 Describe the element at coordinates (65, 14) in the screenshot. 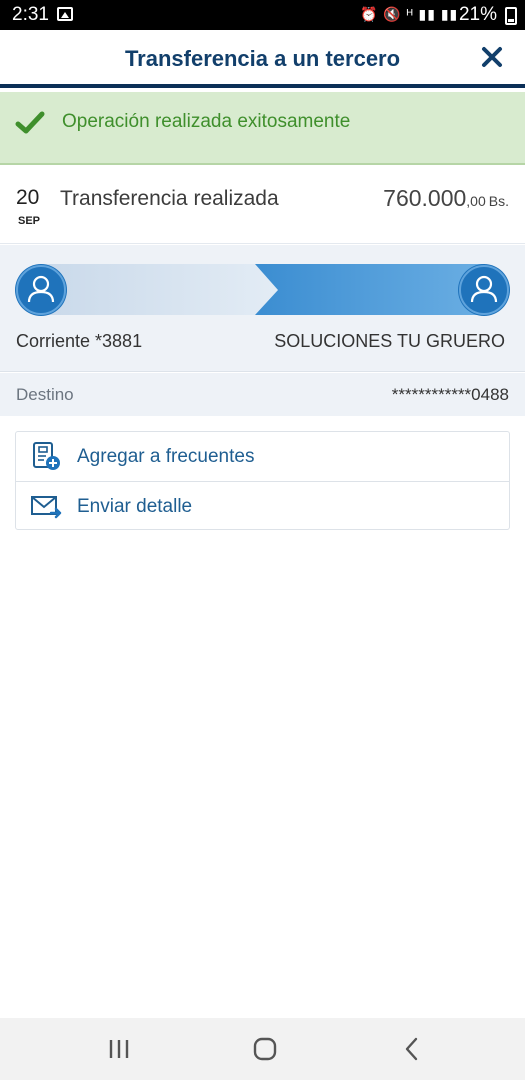

I see `gallery-notification-icon` at that location.